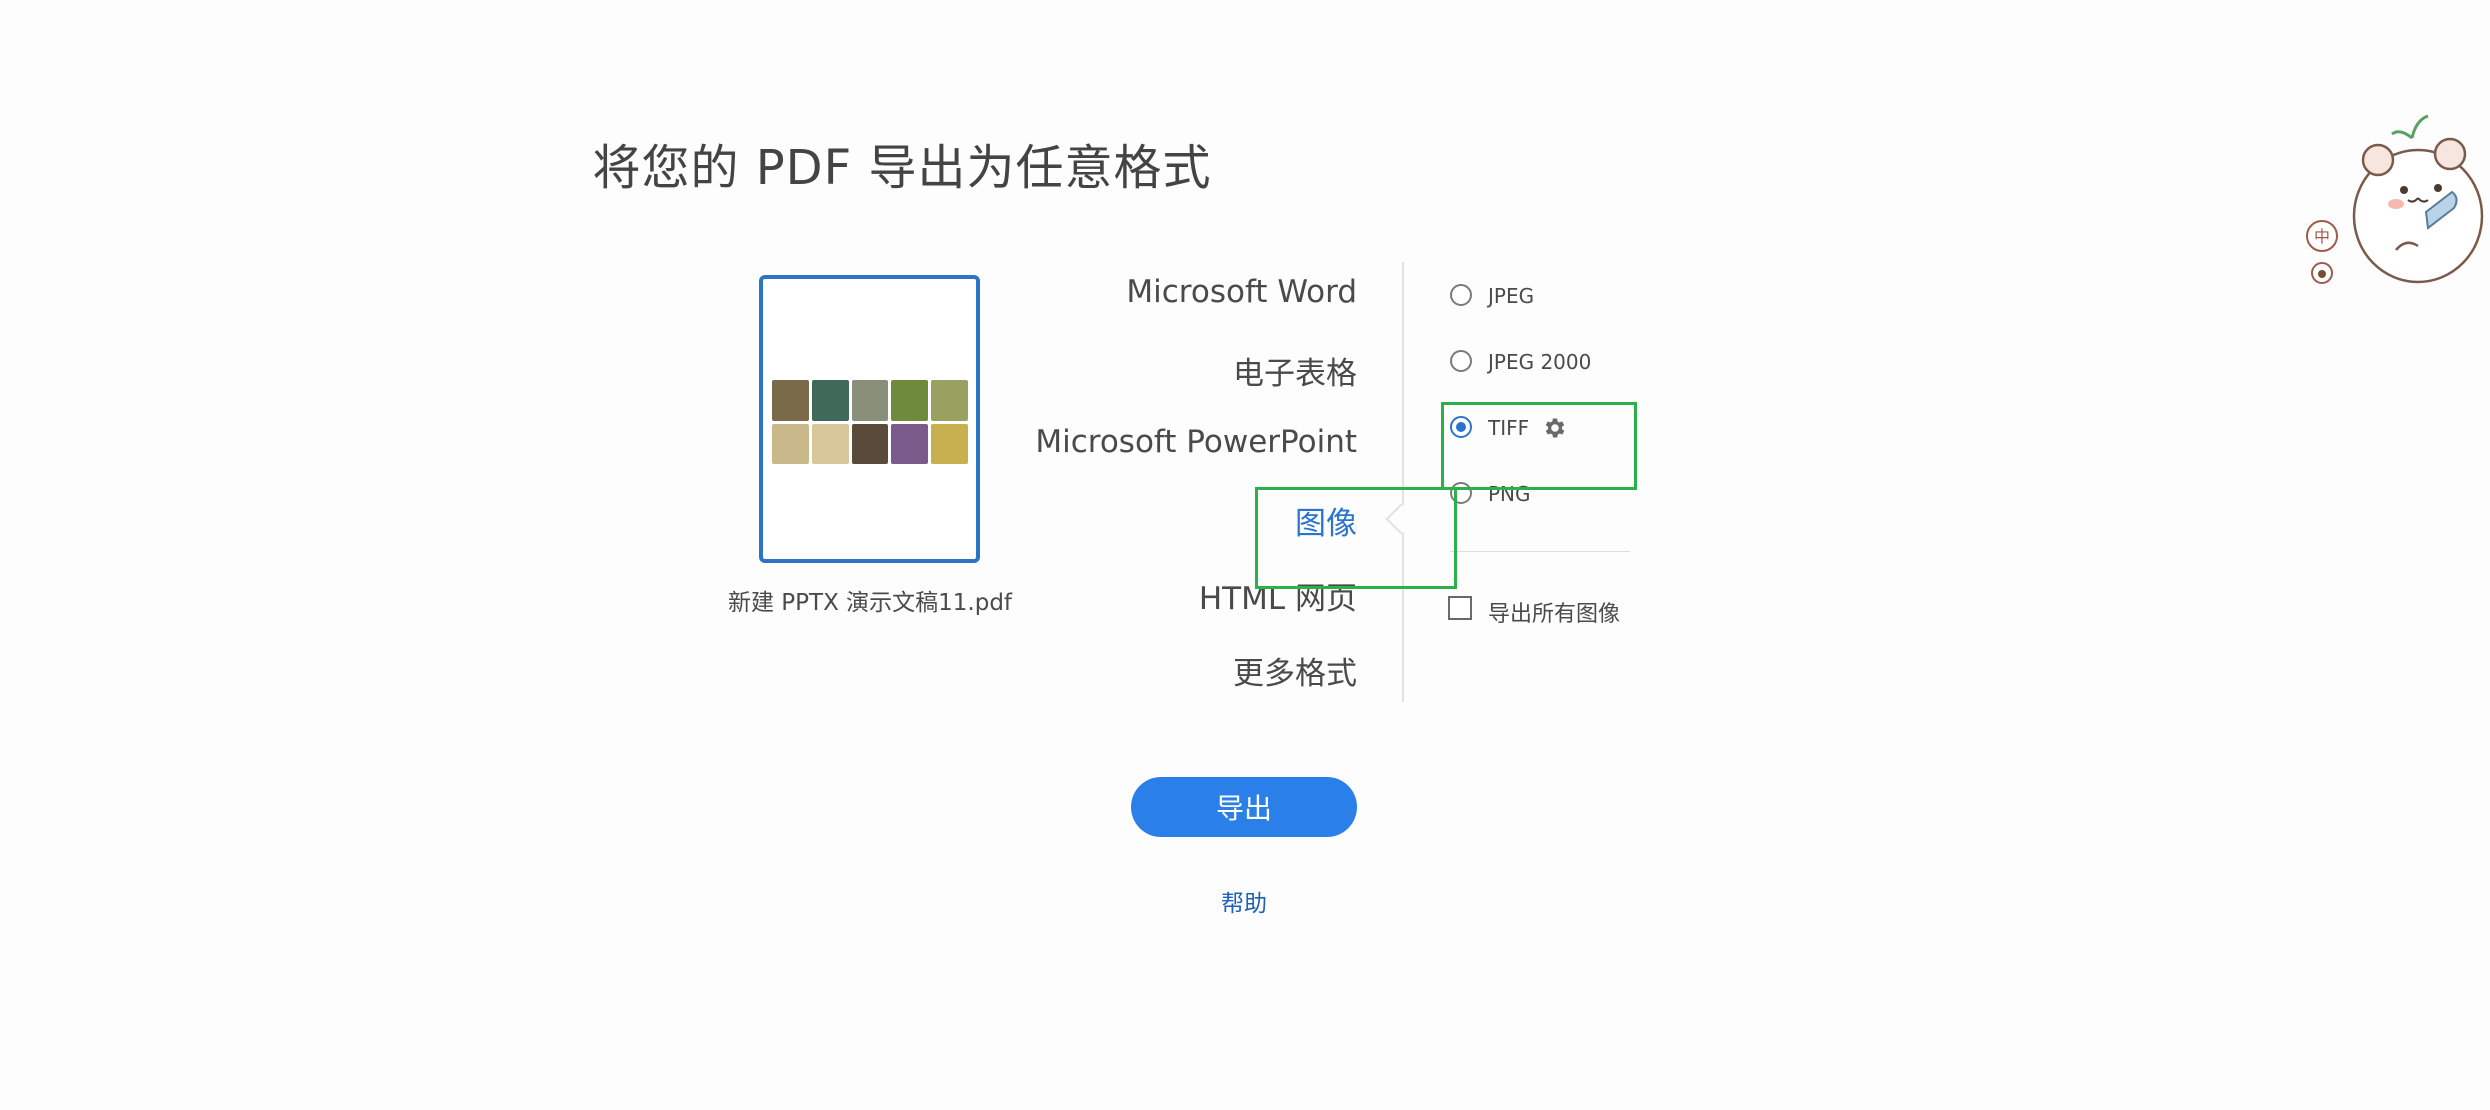 The height and width of the screenshot is (1110, 2490). What do you see at coordinates (2322, 236) in the screenshot?
I see `sticker-glyph: 中` at bounding box center [2322, 236].